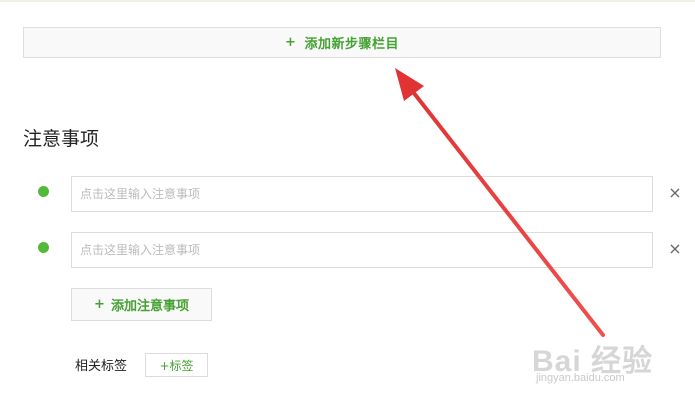 The height and width of the screenshot is (406, 695). I want to click on top-divider, so click(347, 1).